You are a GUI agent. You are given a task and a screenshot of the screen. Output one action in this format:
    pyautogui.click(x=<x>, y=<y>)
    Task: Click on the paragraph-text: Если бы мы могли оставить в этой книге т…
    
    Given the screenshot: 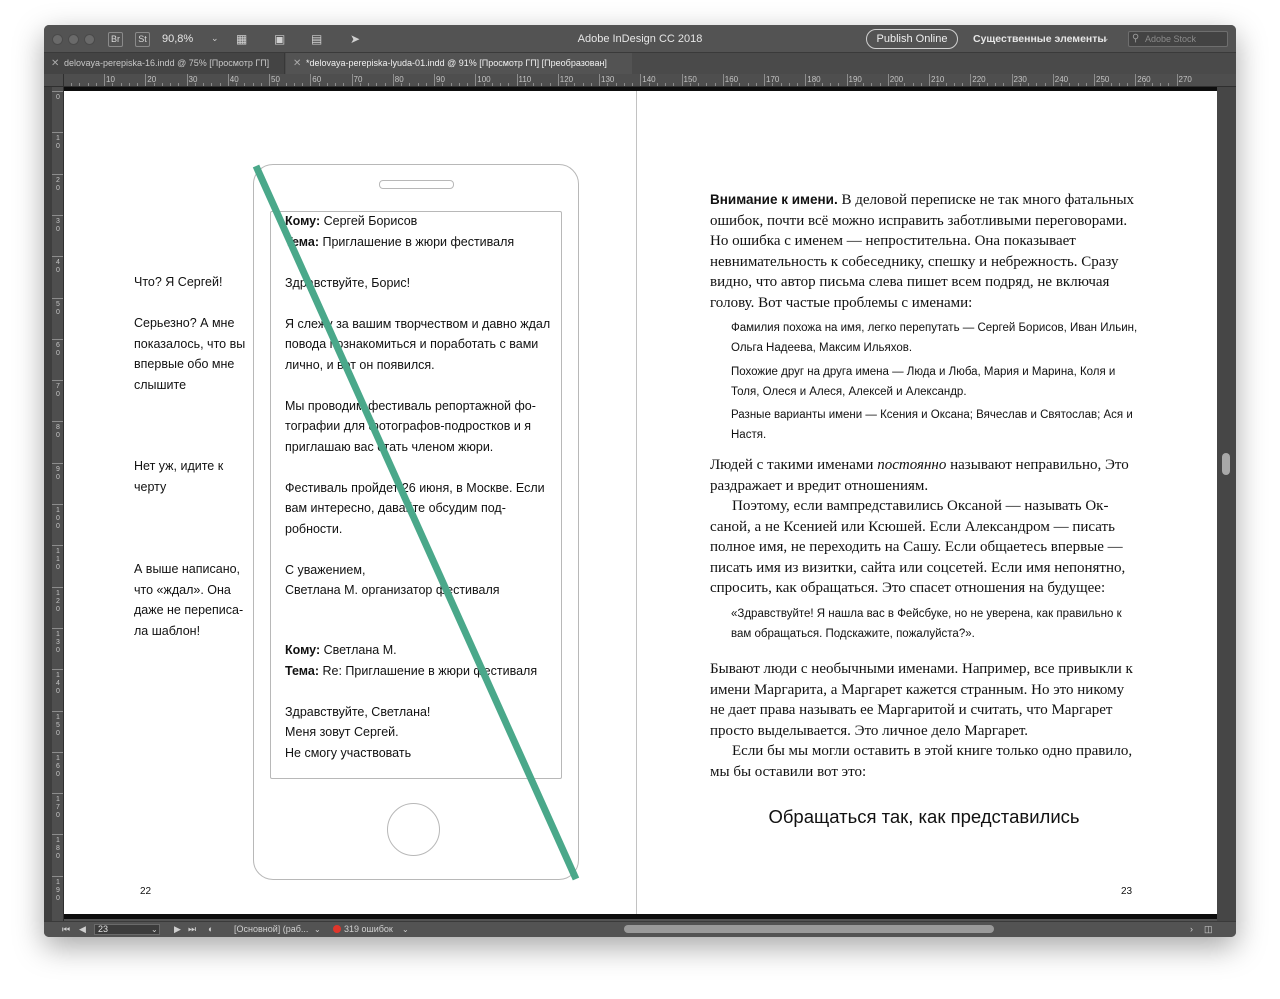 What is the action you would take?
    pyautogui.click(x=921, y=761)
    